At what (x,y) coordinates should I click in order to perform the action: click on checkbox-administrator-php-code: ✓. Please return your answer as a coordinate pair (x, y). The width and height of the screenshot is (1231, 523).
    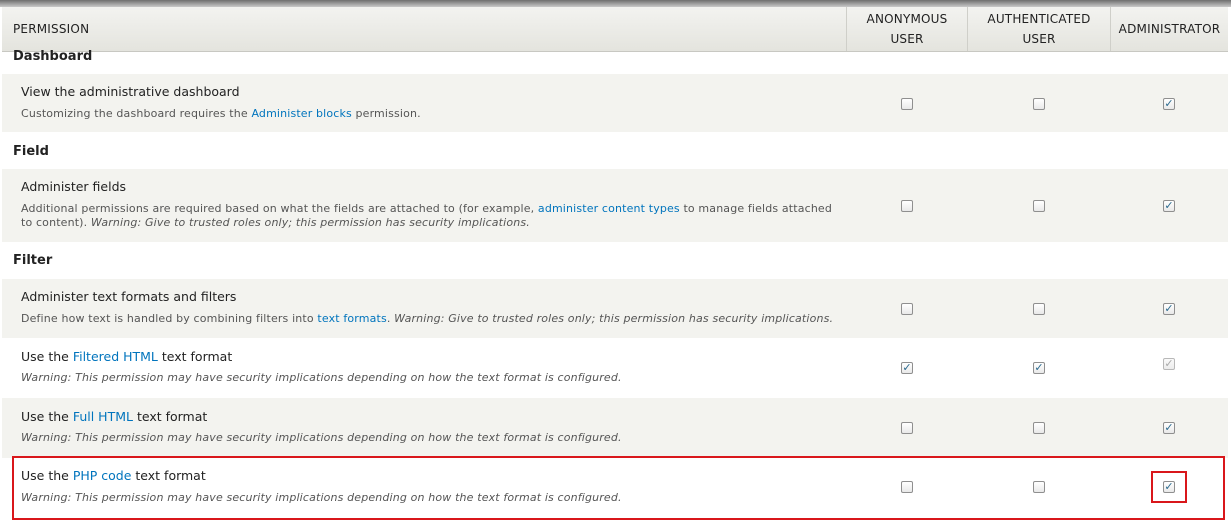
    Looking at the image, I should click on (1169, 487).